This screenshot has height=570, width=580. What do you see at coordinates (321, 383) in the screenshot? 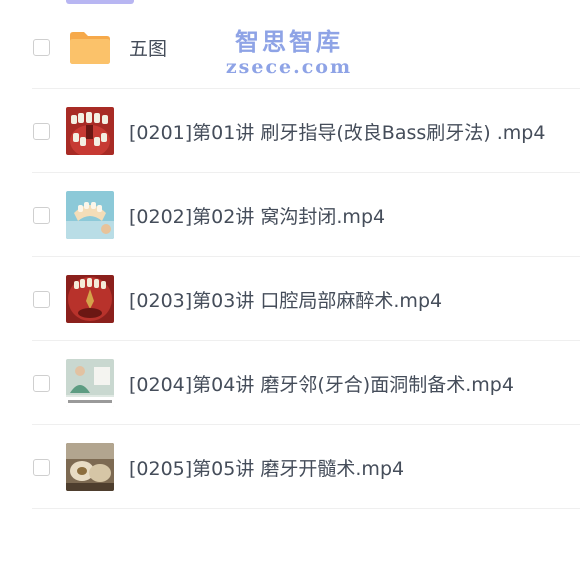
I see `file-name: [0204]第04讲 磨牙邻(牙合)面洞制备术.mp4` at bounding box center [321, 383].